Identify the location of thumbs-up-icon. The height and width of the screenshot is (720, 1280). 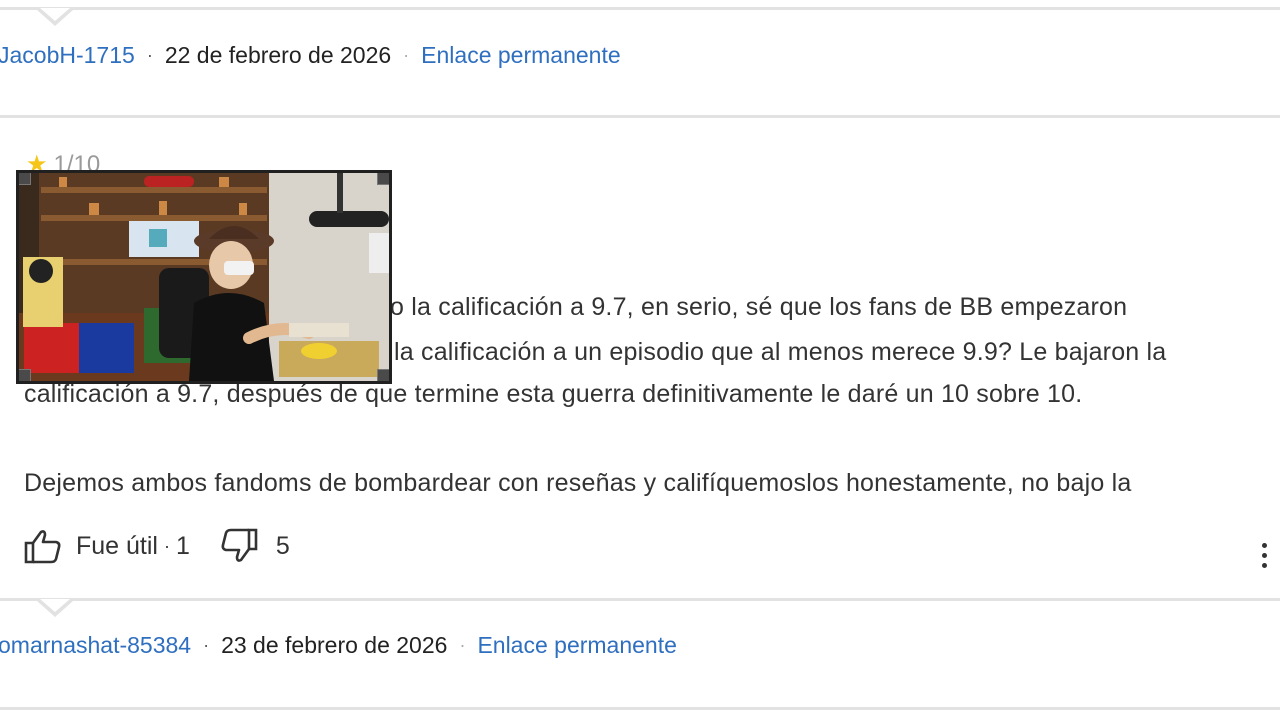
(44, 546).